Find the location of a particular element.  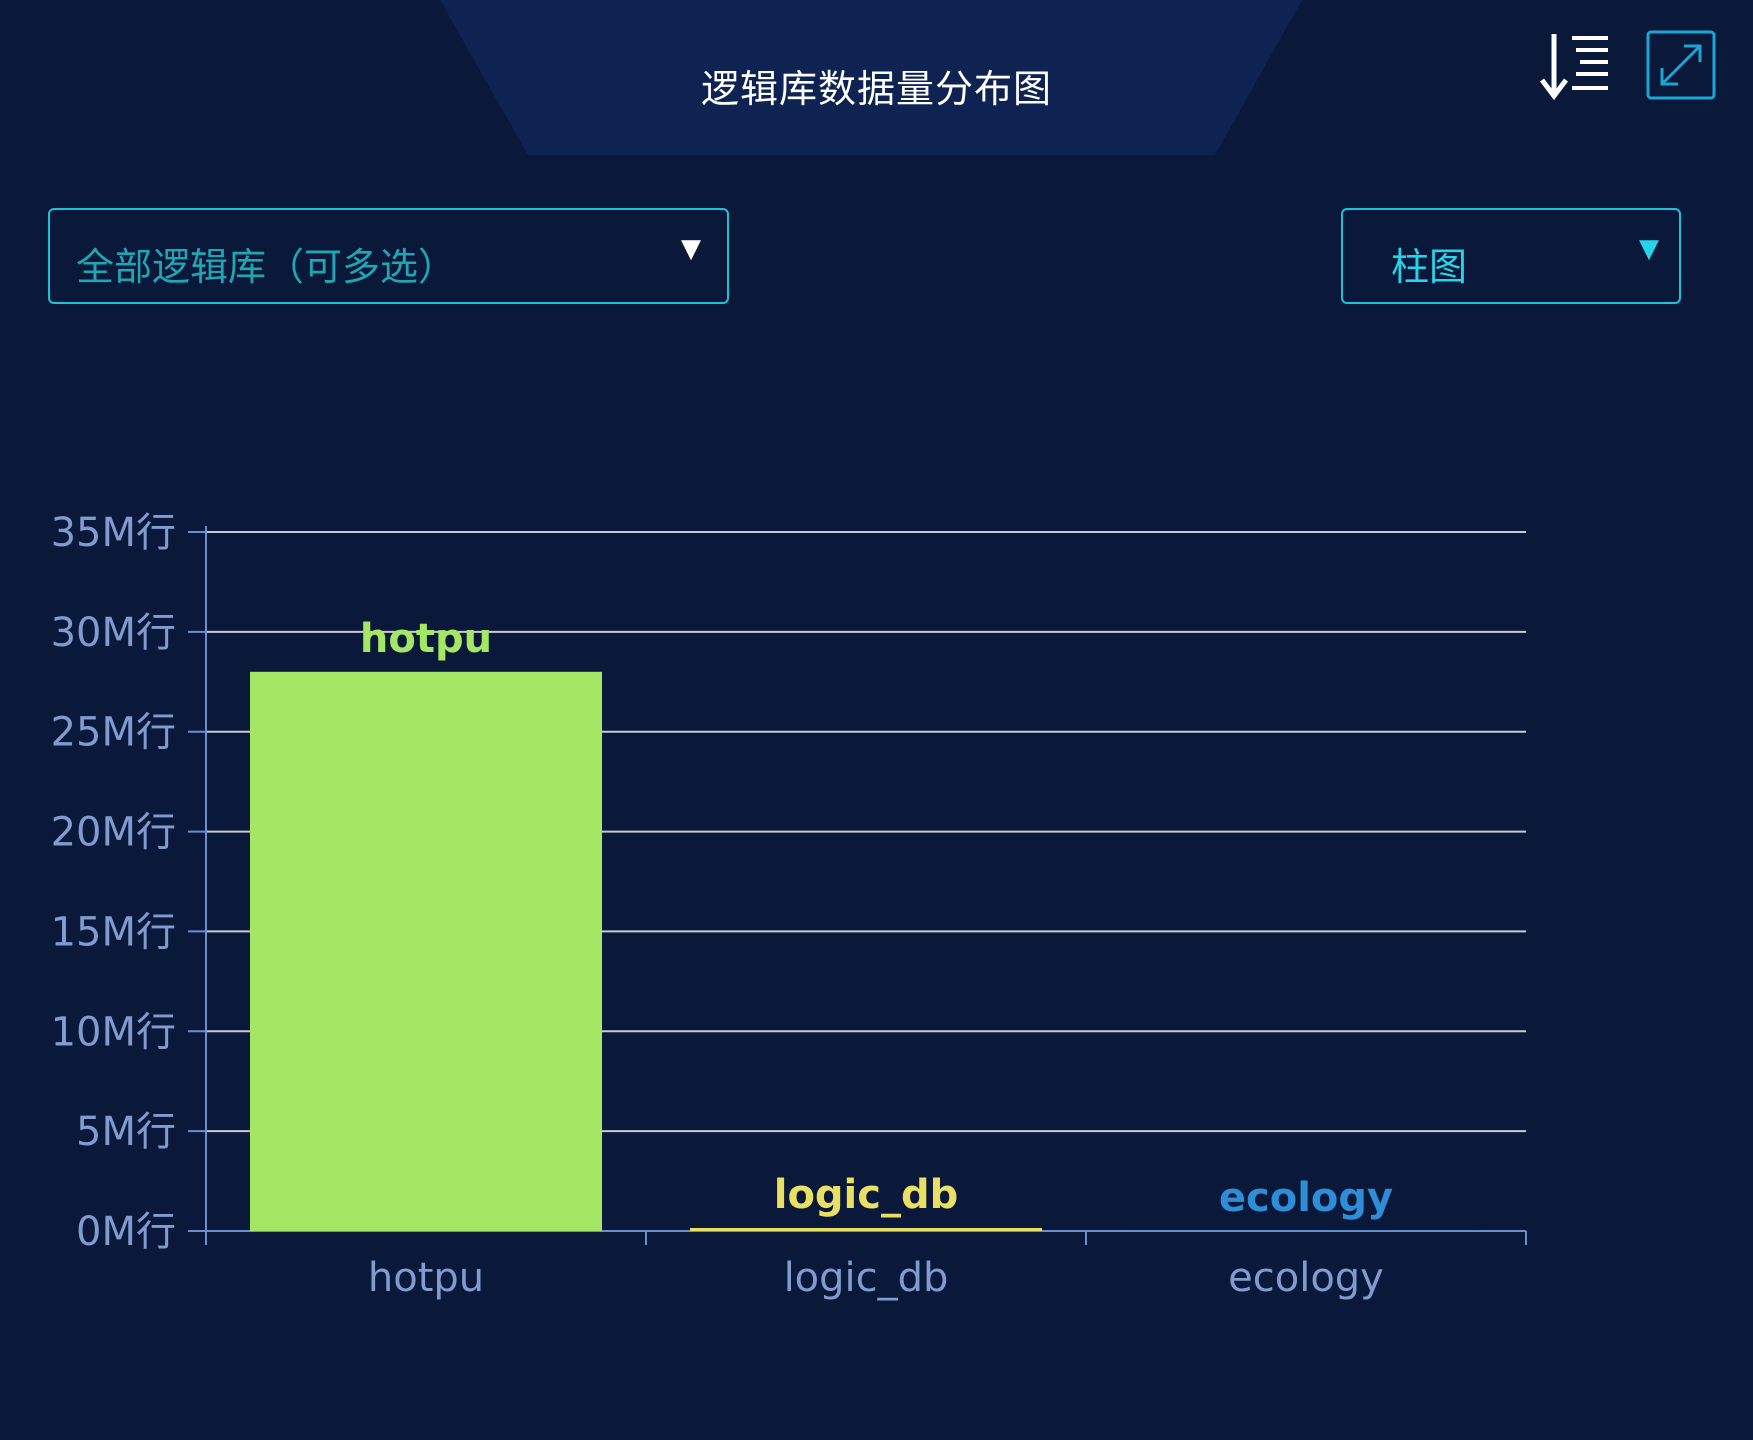

y-tick-label: 15M行 is located at coordinates (113, 932).